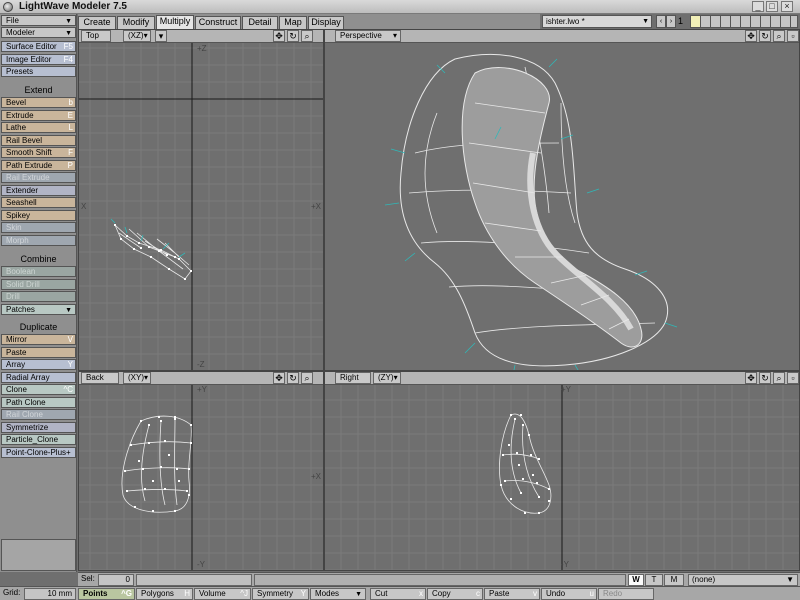  What do you see at coordinates (681, 21) in the screenshot?
I see `layer-number: 1` at bounding box center [681, 21].